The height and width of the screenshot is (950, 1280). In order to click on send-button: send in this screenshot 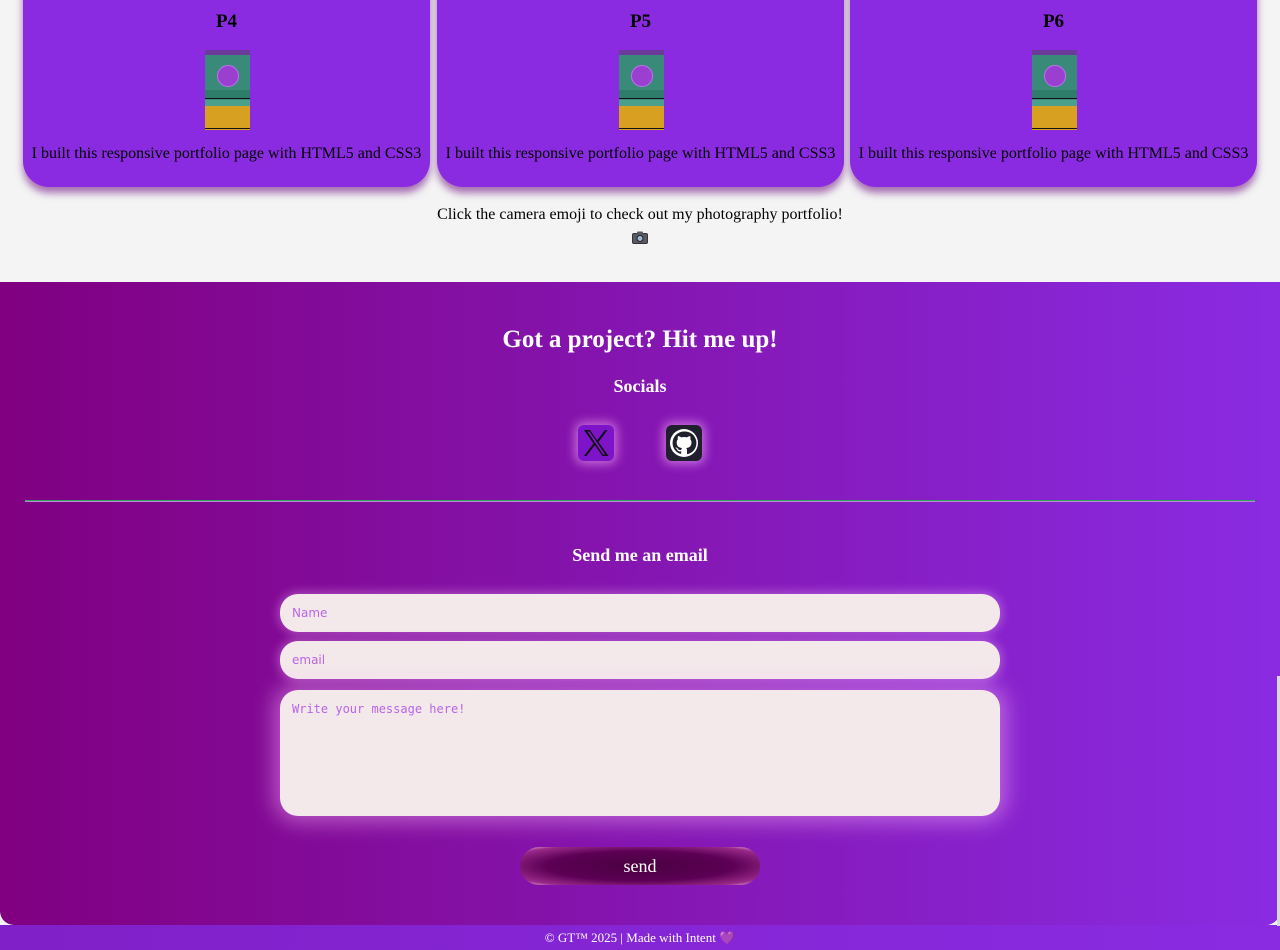, I will do `click(640, 866)`.